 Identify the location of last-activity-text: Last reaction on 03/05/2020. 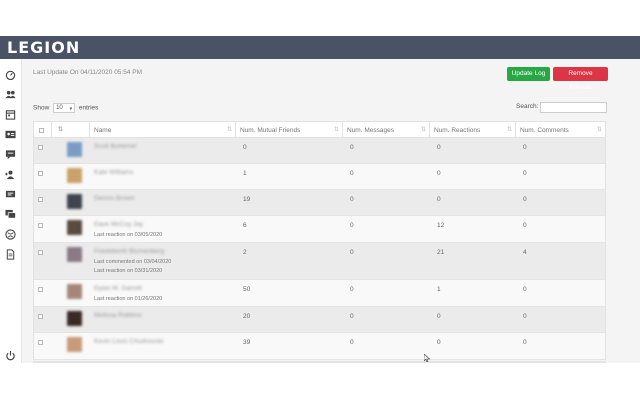
(128, 235).